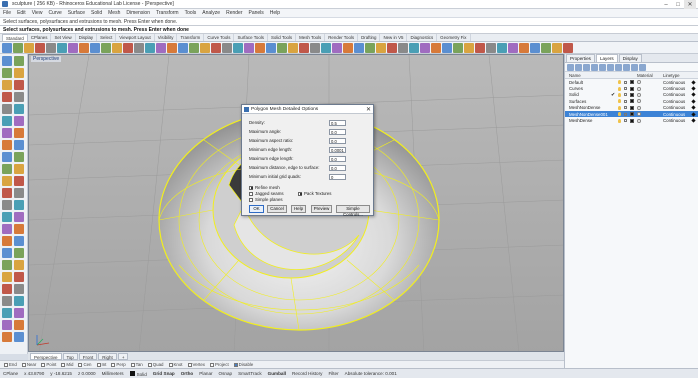  Describe the element at coordinates (107, 356) in the screenshot. I see `view-tab-right: Right` at that location.